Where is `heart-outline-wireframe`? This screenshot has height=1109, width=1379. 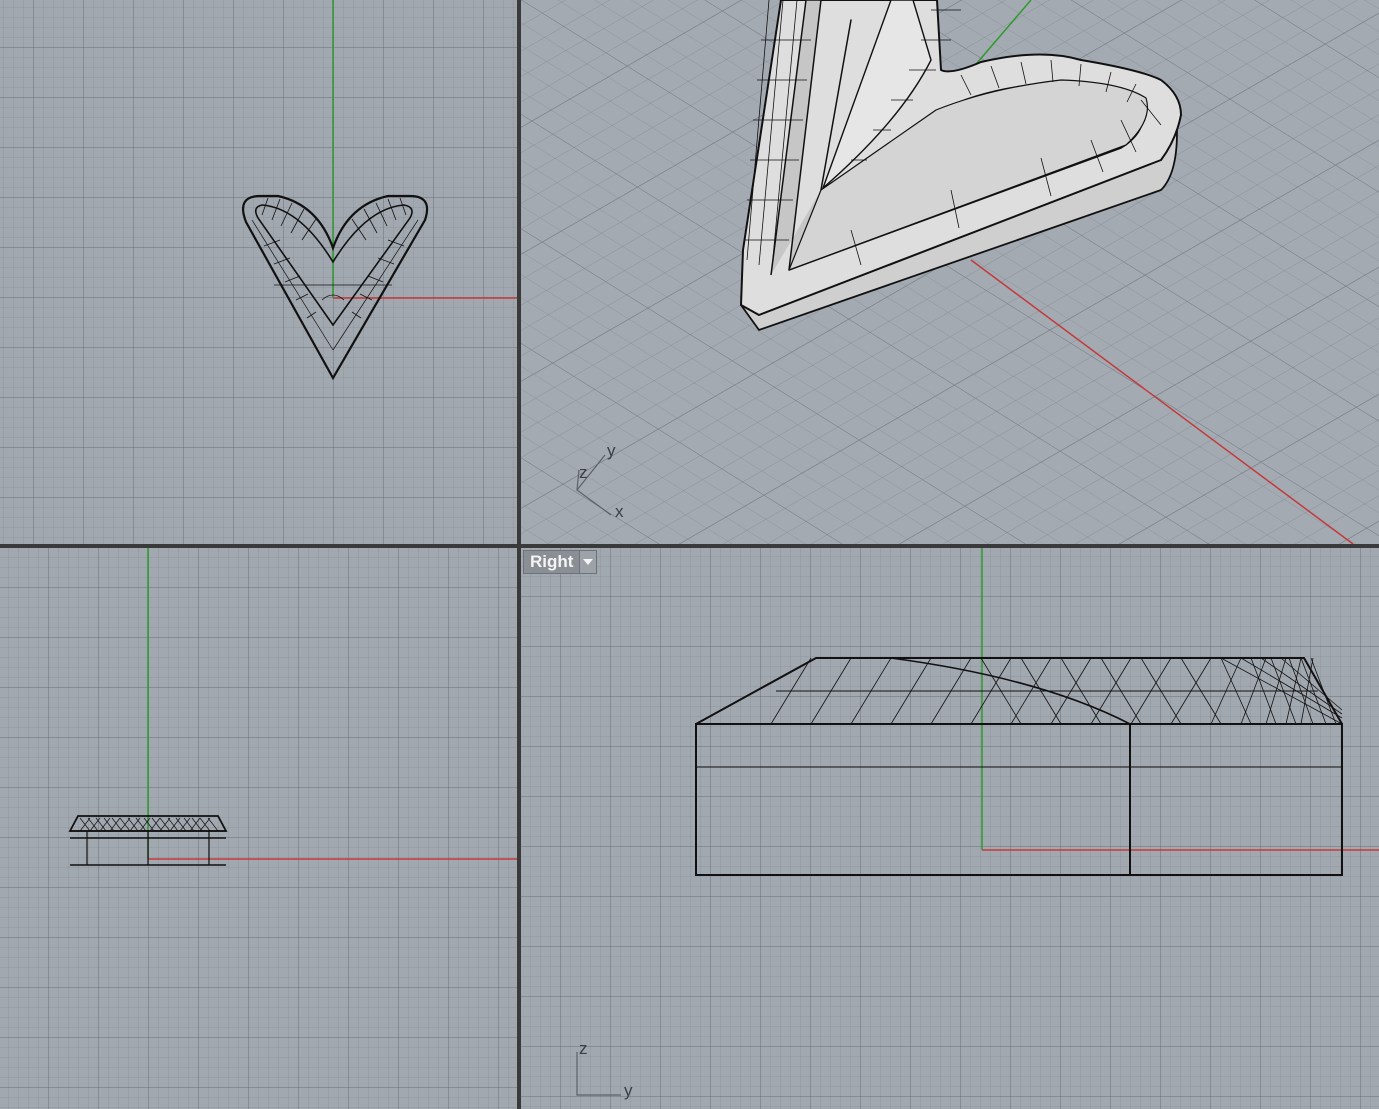 heart-outline-wireframe is located at coordinates (335, 287).